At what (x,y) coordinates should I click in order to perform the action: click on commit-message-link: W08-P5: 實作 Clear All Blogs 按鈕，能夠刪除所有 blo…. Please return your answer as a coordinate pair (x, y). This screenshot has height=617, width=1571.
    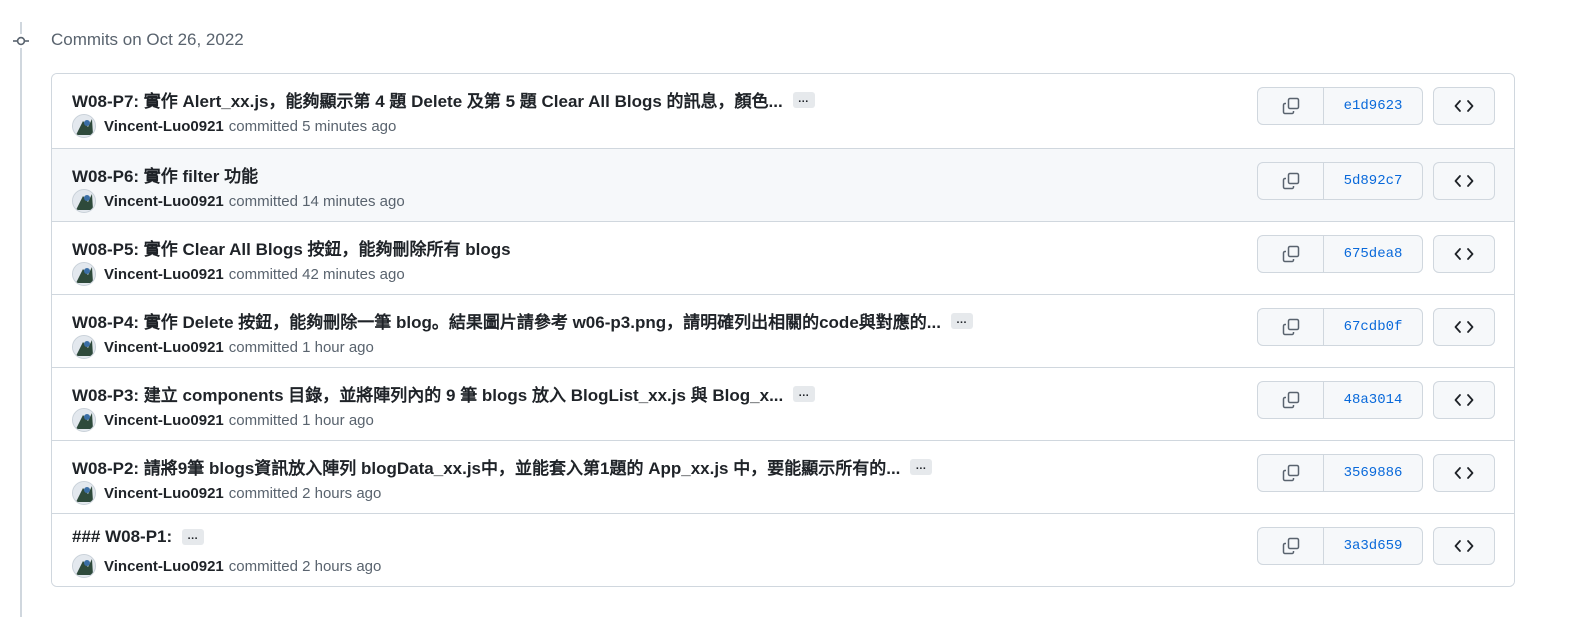
    Looking at the image, I should click on (291, 247).